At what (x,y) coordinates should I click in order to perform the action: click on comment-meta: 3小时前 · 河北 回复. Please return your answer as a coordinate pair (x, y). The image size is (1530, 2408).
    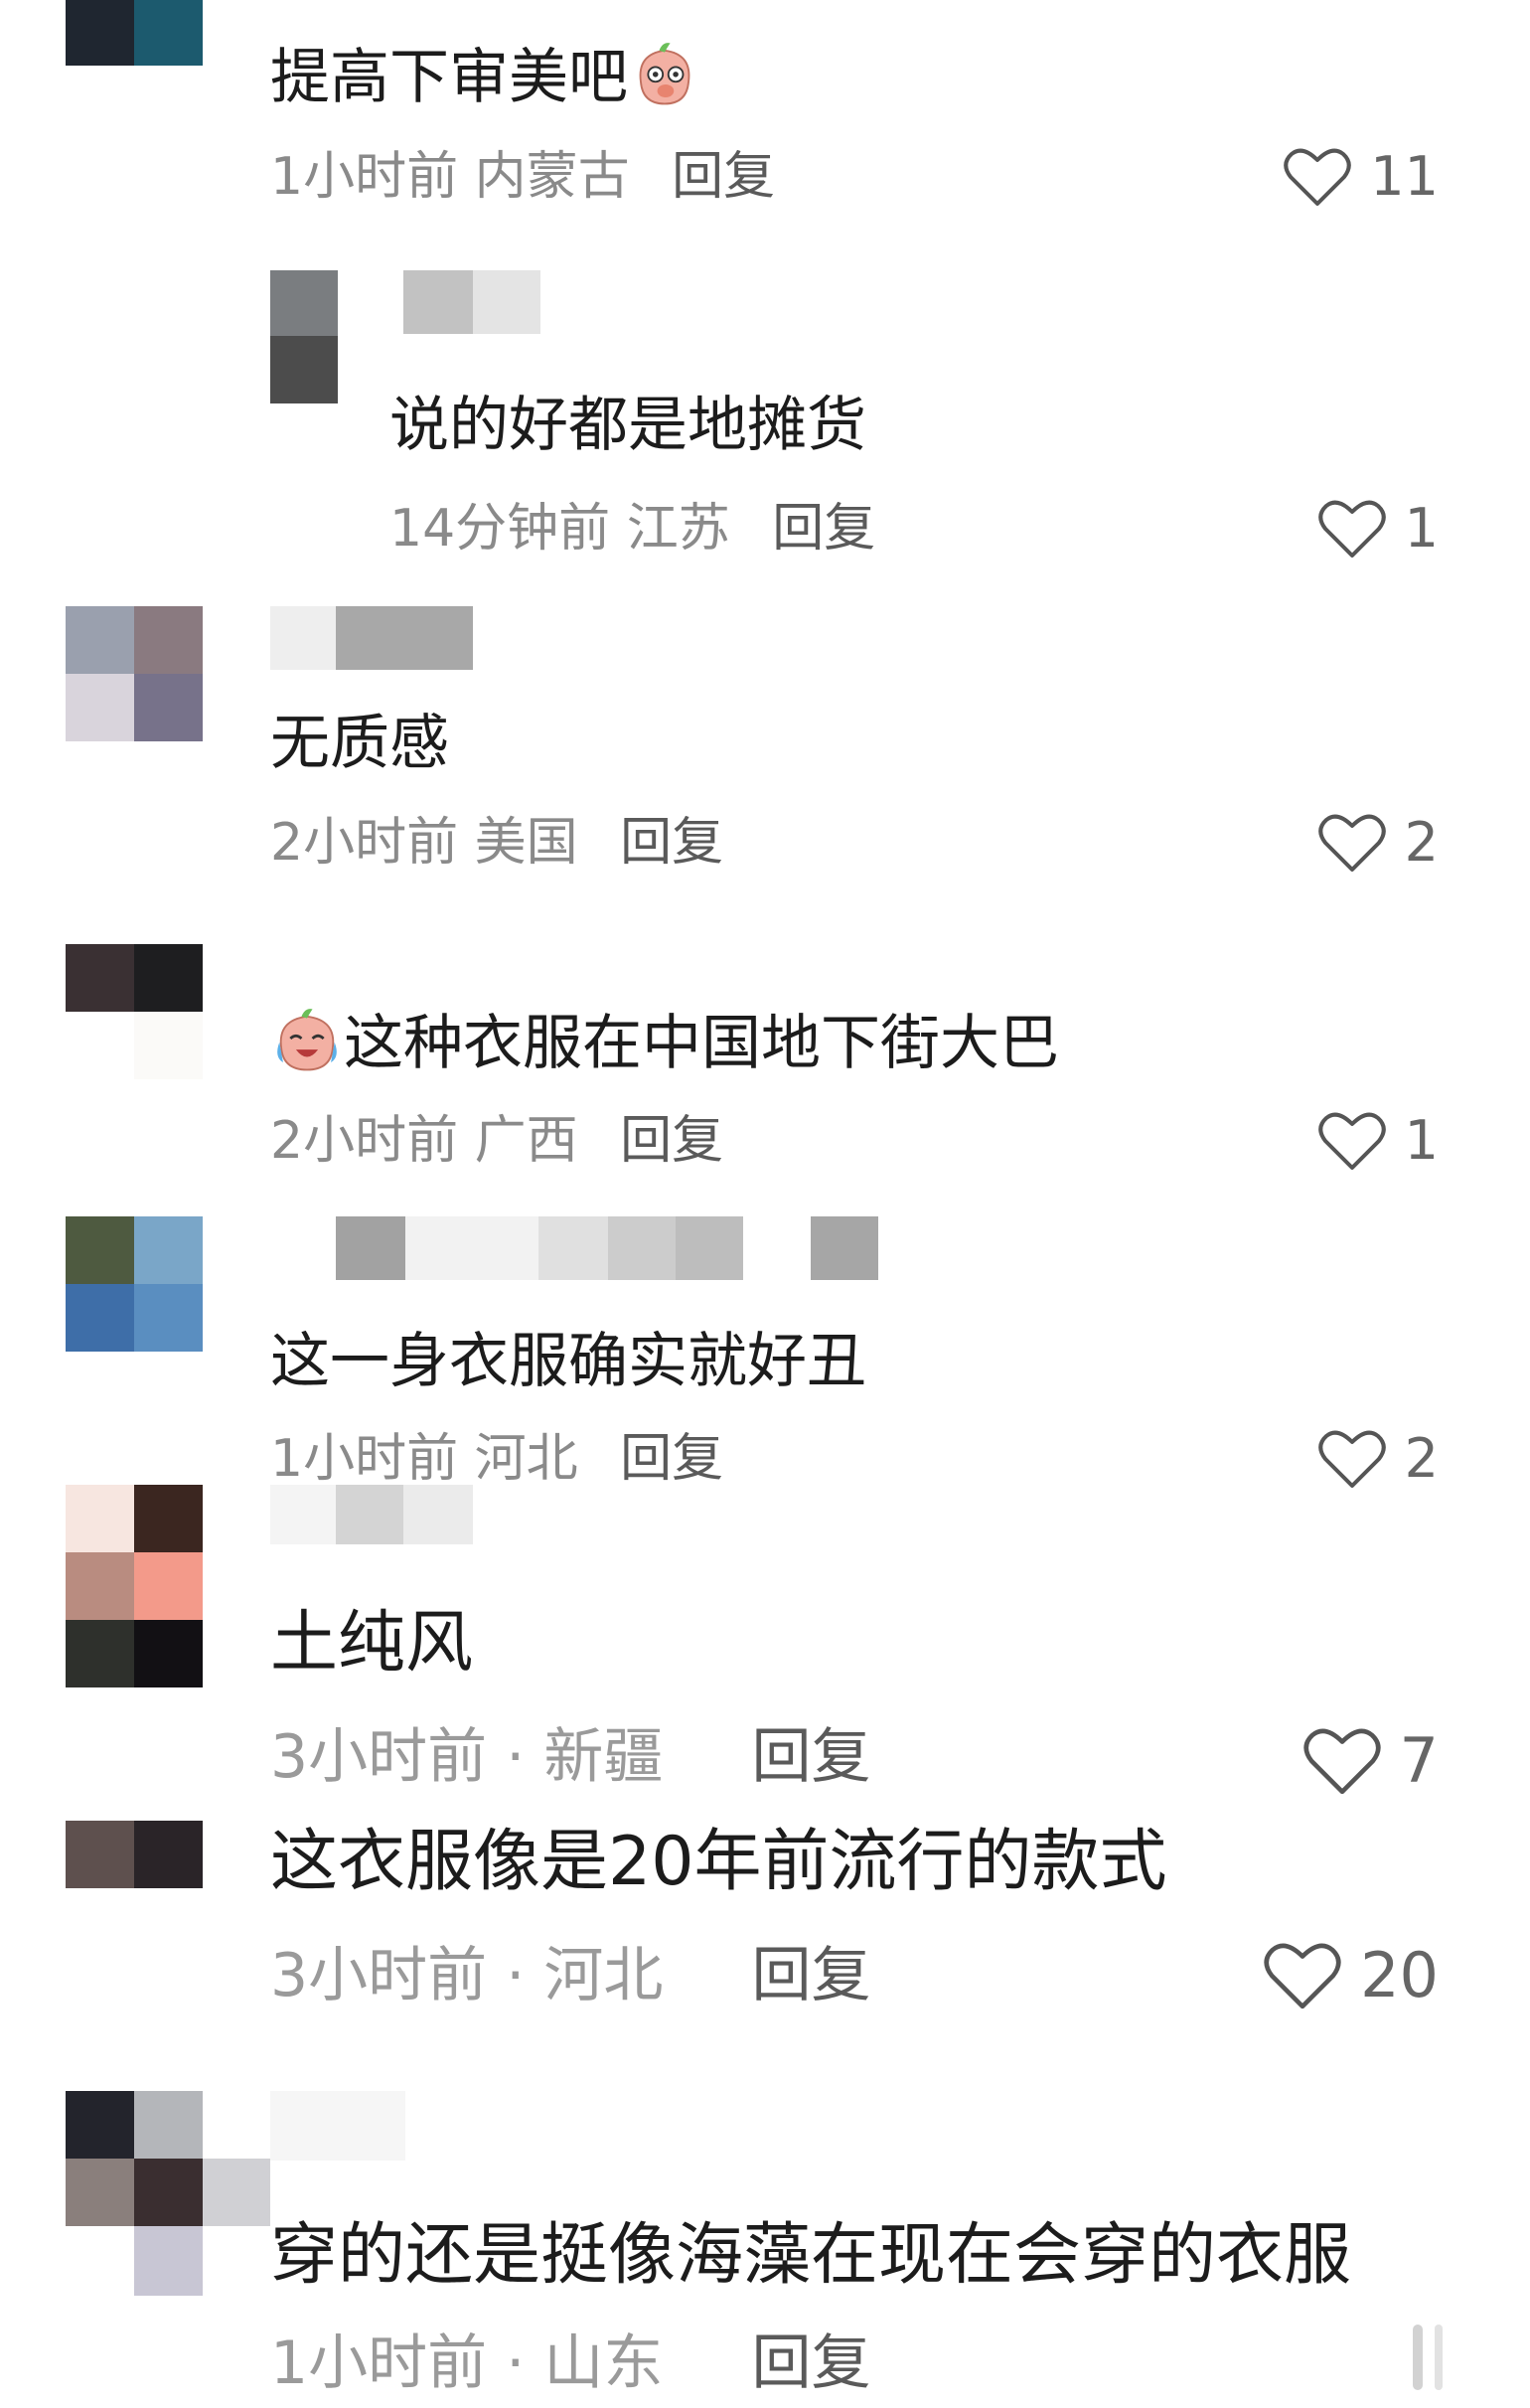
    Looking at the image, I should click on (570, 1975).